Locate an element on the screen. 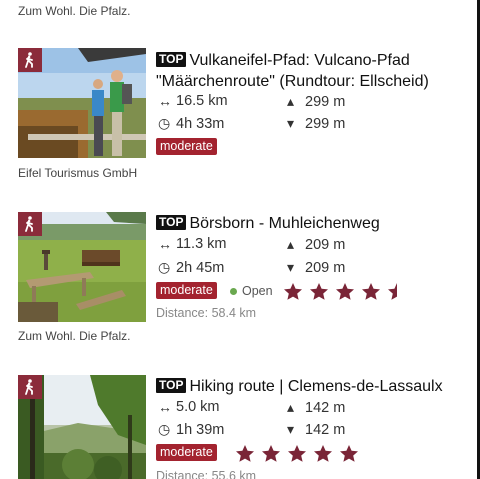  tour-duration: ◷ 1h 39m is located at coordinates (191, 429).